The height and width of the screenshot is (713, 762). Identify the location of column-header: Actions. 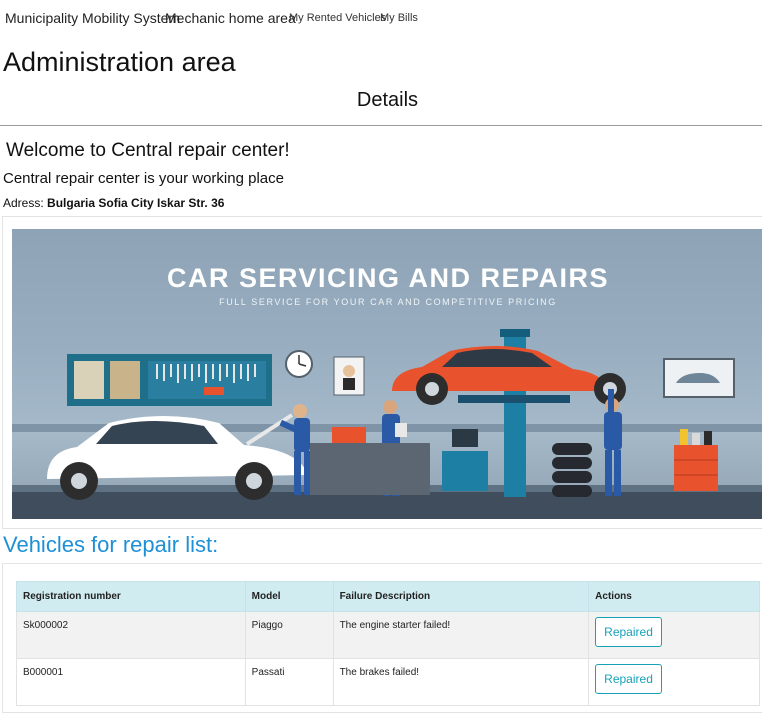
(674, 596).